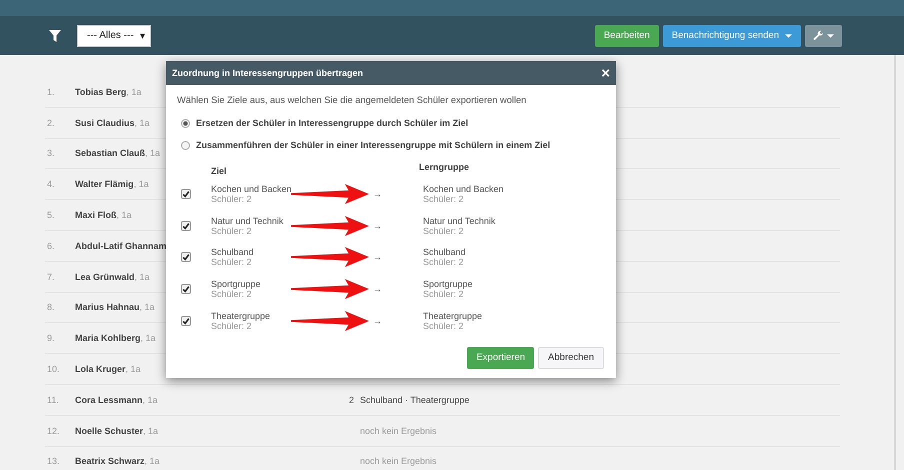 This screenshot has width=904, height=470. Describe the element at coordinates (605, 73) in the screenshot. I see `close-button: ×` at that location.